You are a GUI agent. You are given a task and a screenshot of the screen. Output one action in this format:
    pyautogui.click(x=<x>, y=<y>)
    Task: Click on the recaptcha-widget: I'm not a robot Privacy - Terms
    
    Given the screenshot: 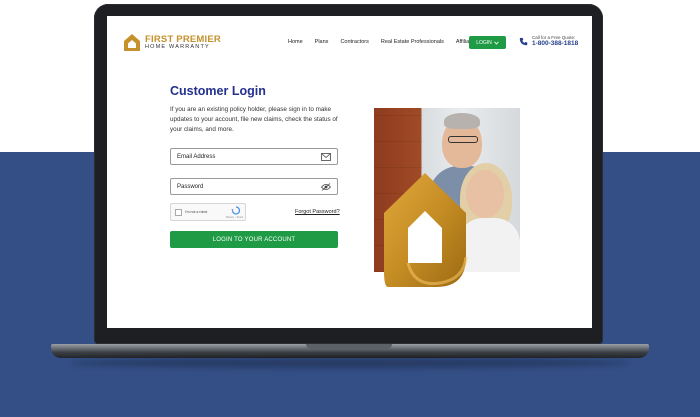 What is the action you would take?
    pyautogui.click(x=208, y=212)
    